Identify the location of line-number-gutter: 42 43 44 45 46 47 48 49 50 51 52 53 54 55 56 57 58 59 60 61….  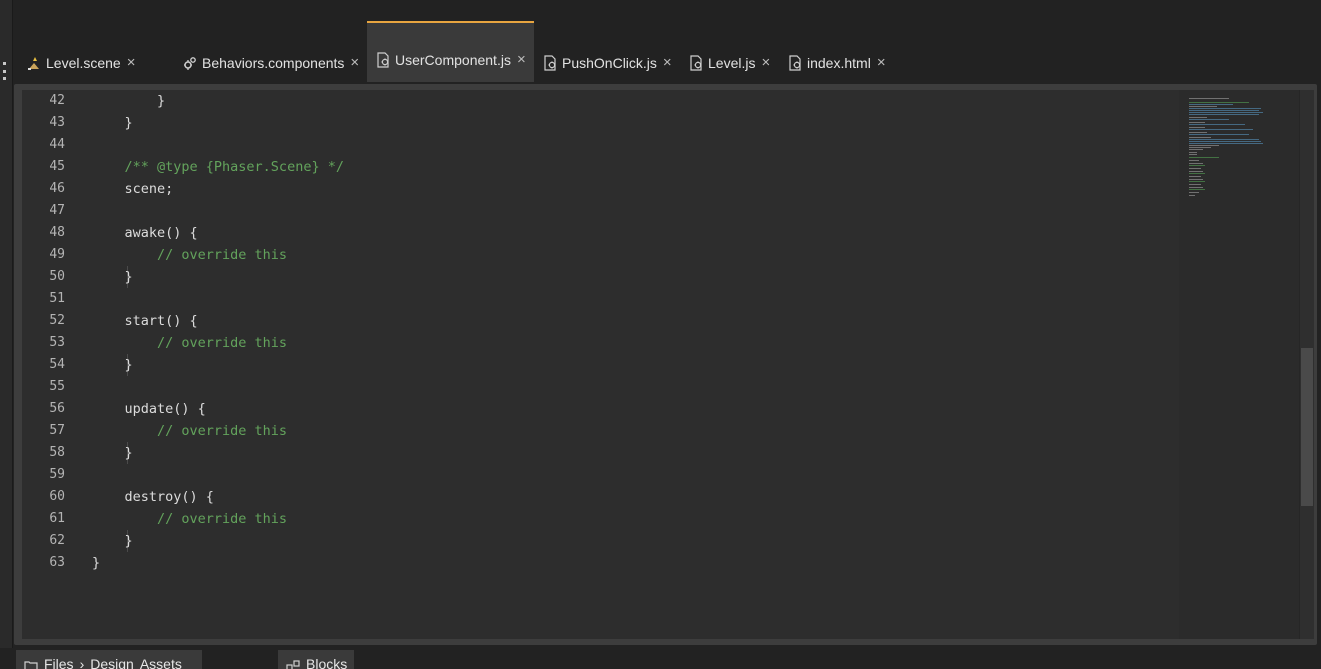
(48, 364).